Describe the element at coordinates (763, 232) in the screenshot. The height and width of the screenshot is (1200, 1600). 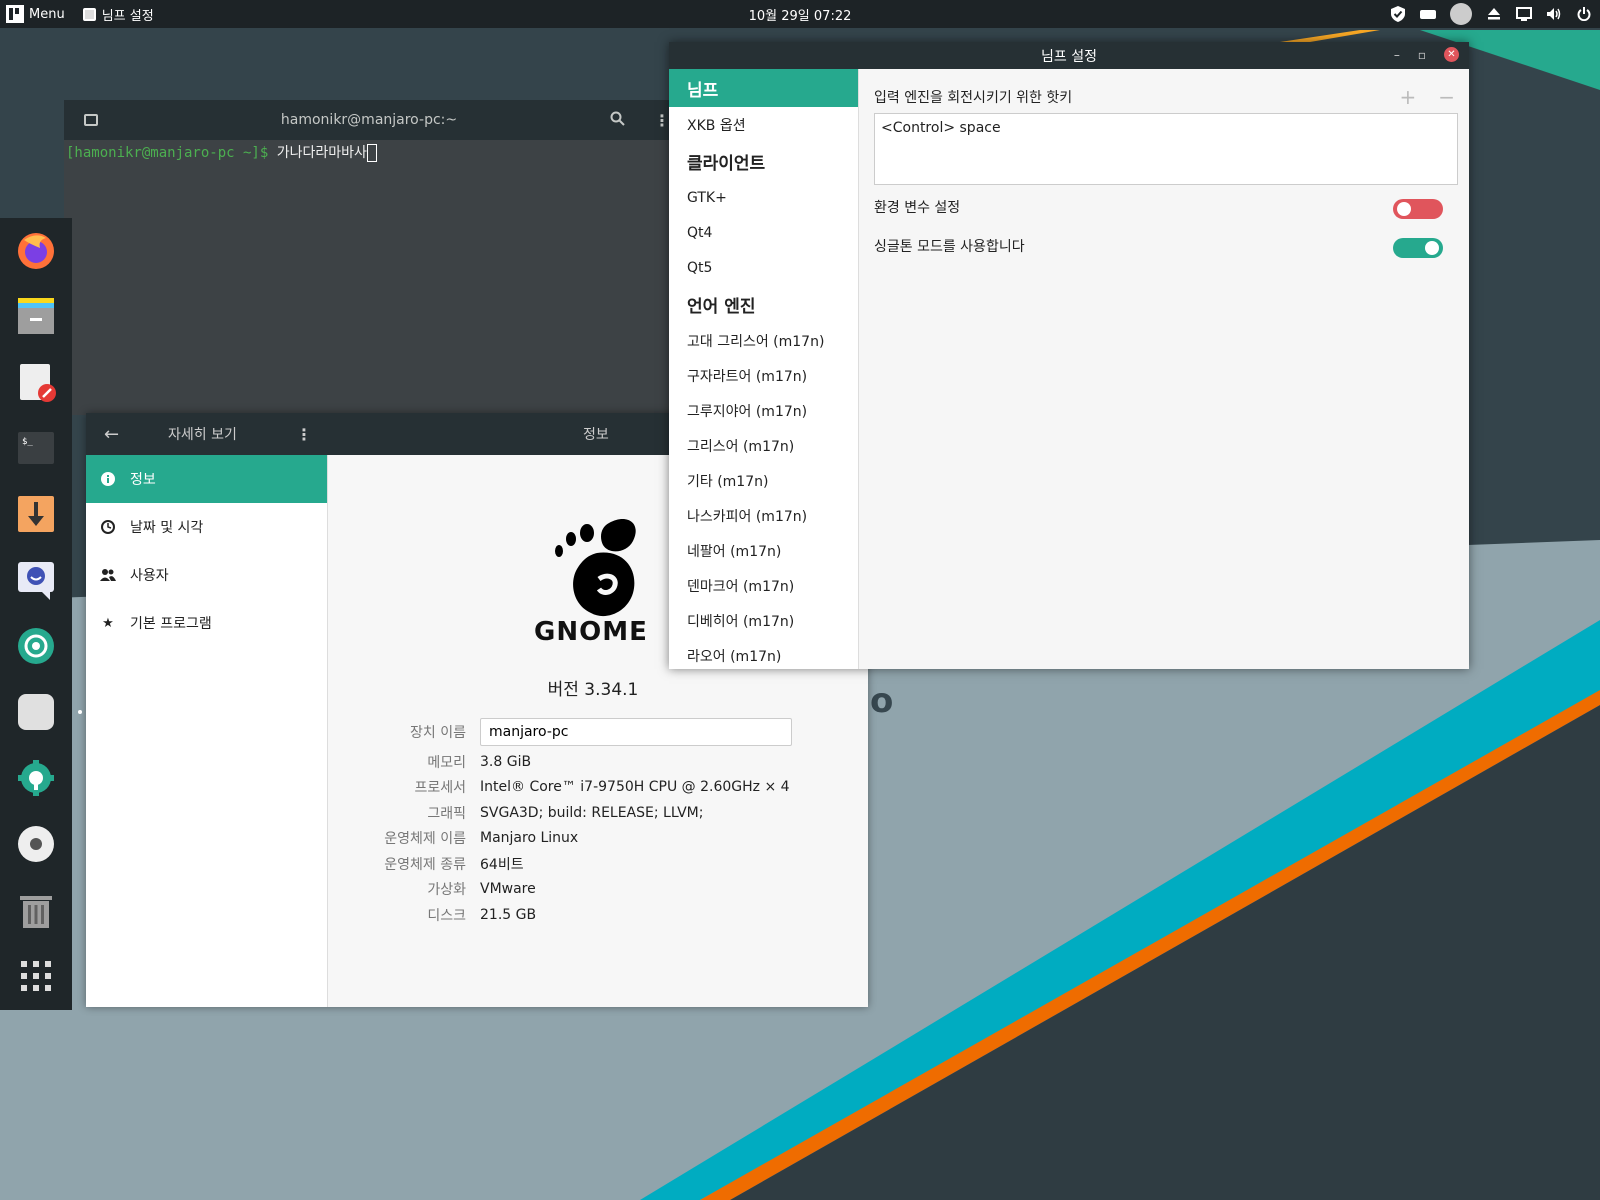
I see `nav-item-qt4: Qt4` at that location.